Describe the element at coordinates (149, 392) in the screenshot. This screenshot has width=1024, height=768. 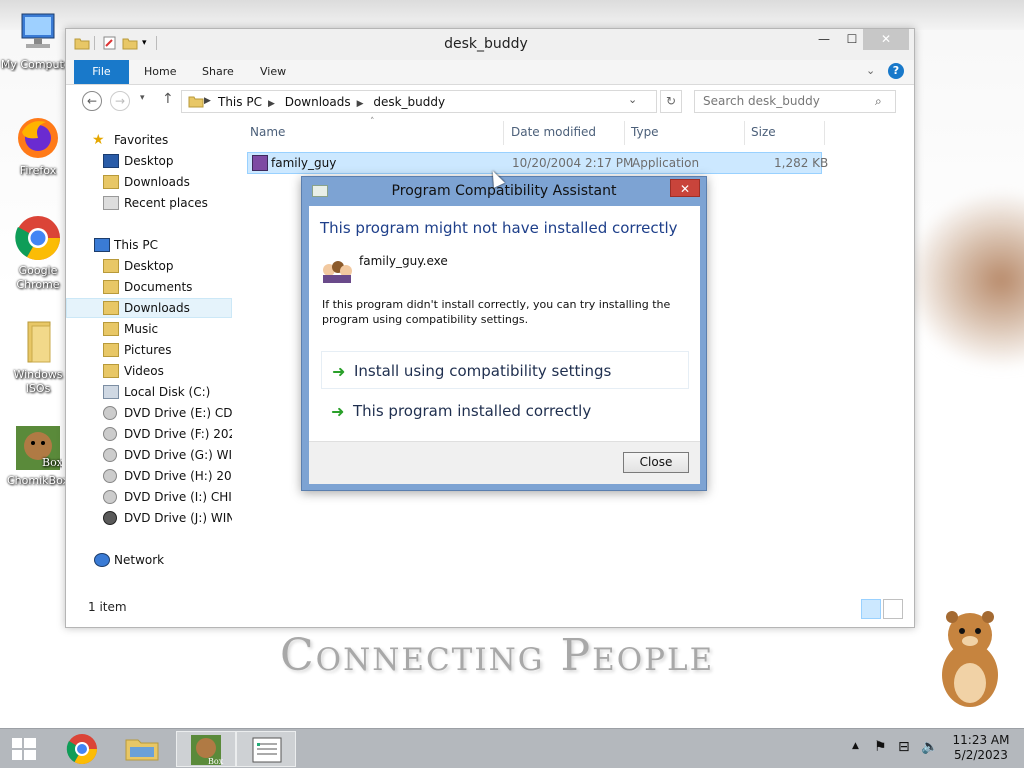
I see `nav-item-local-disk: Local Disk (C:)` at that location.